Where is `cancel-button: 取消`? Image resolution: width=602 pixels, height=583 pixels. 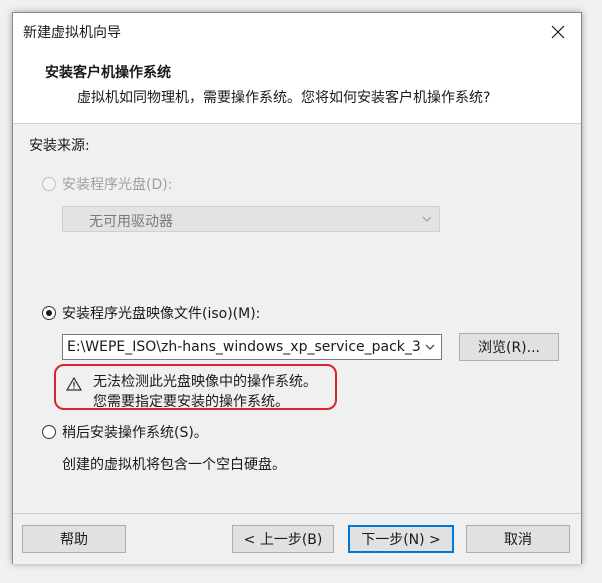 cancel-button: 取消 is located at coordinates (518, 539).